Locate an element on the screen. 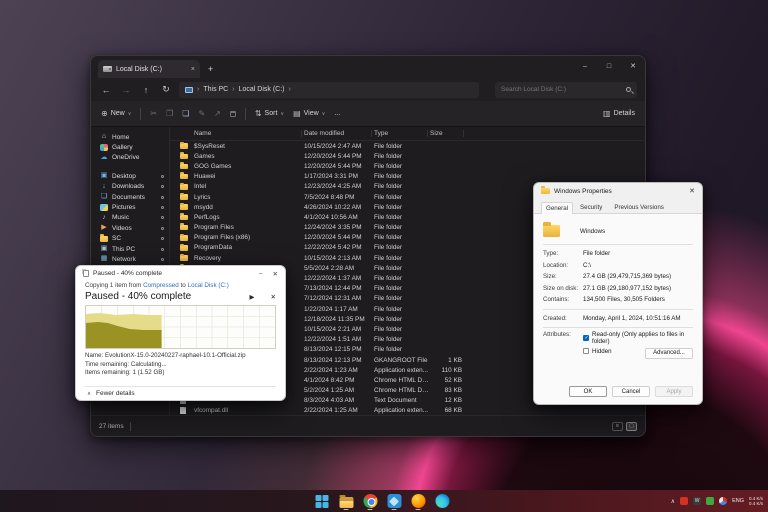  copy-detail-line: Items remaining: 1 (1.52 GB) is located at coordinates (180, 373).